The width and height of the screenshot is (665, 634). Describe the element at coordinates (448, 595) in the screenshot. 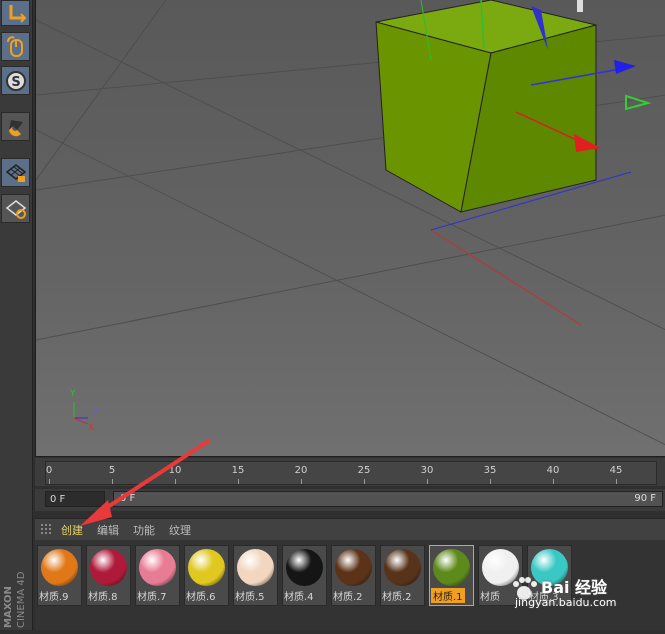

I see `material-label: 材质.1` at that location.